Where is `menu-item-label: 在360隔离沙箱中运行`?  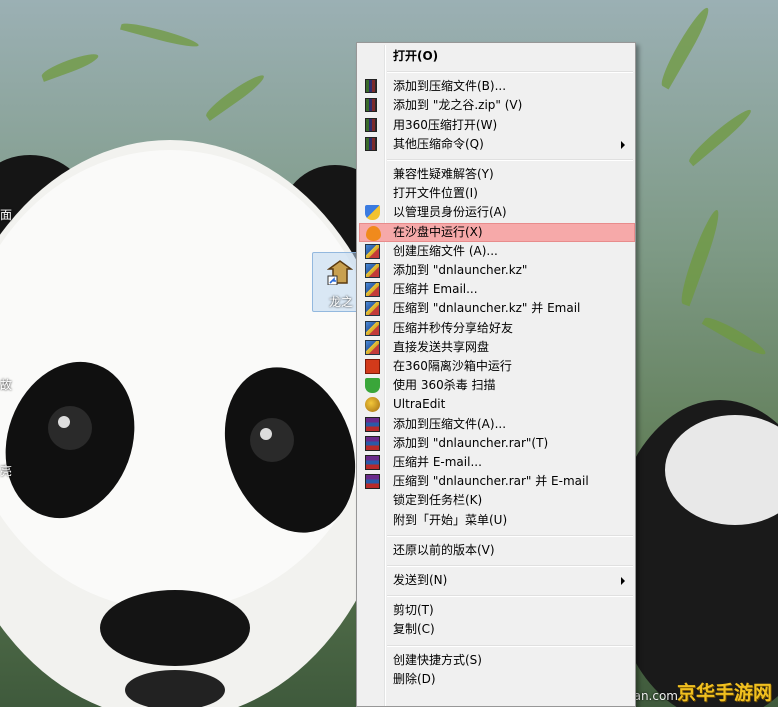 menu-item-label: 在360隔离沙箱中运行 is located at coordinates (452, 366).